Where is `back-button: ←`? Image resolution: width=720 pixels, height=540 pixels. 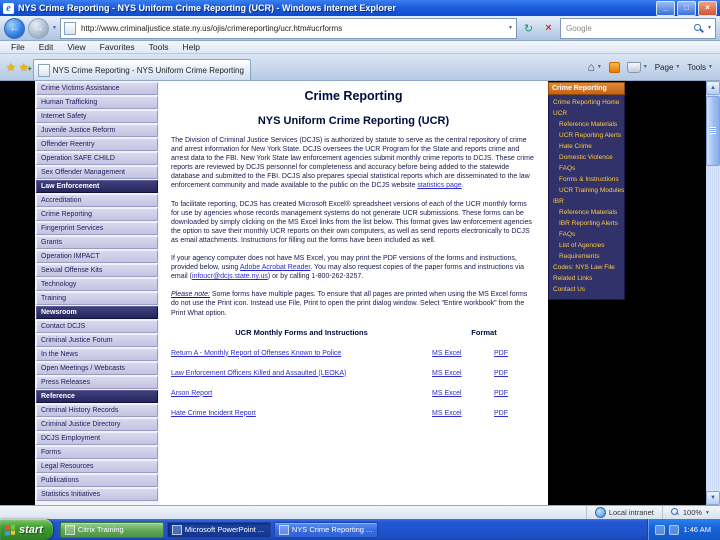
back-button: ← is located at coordinates (14, 28).